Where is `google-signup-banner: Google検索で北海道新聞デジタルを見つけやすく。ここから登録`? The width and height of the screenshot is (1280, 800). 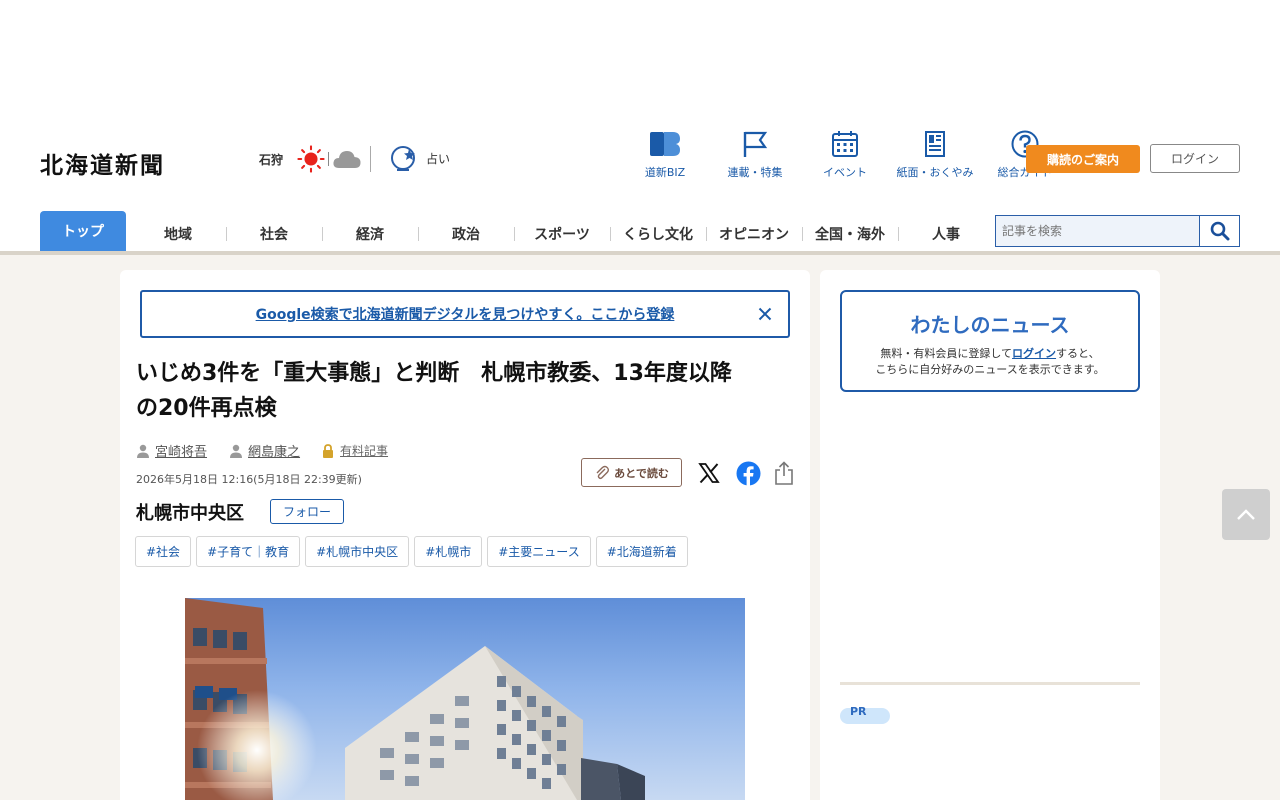 google-signup-banner: Google検索で北海道新聞デジタルを見つけやすく。ここから登録 is located at coordinates (465, 314).